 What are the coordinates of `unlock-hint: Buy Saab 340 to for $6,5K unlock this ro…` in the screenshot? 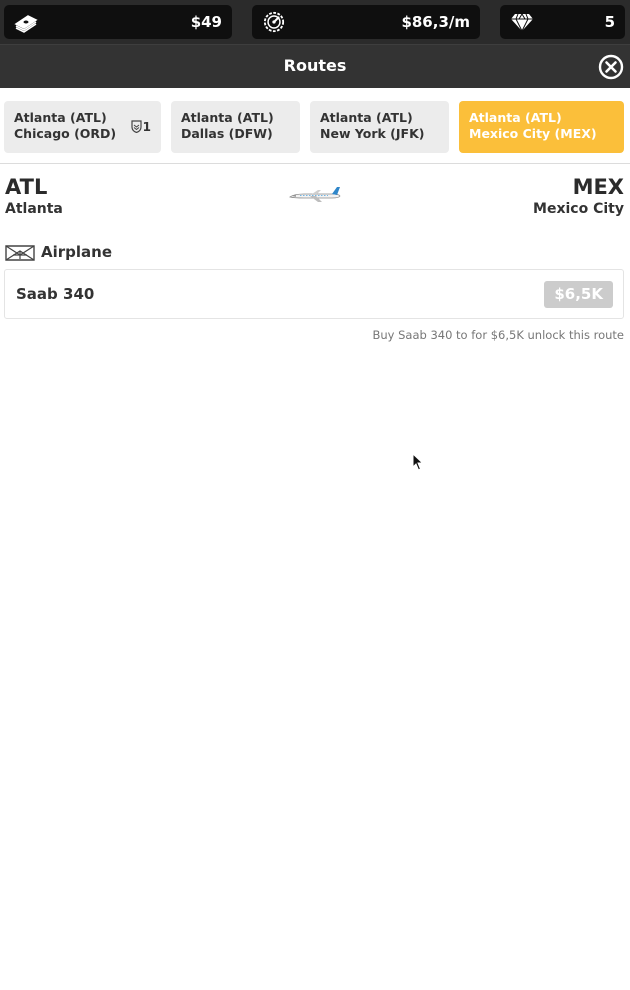 It's located at (498, 335).